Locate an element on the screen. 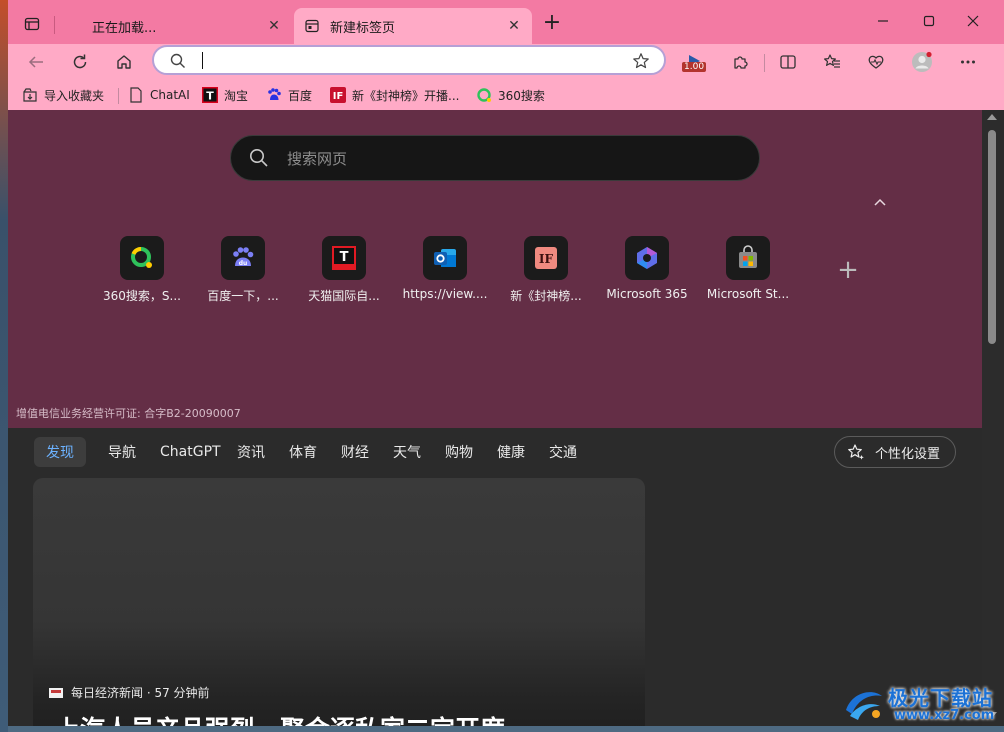 The image size is (1004, 732). collapse-quick-links-button is located at coordinates (880, 202).